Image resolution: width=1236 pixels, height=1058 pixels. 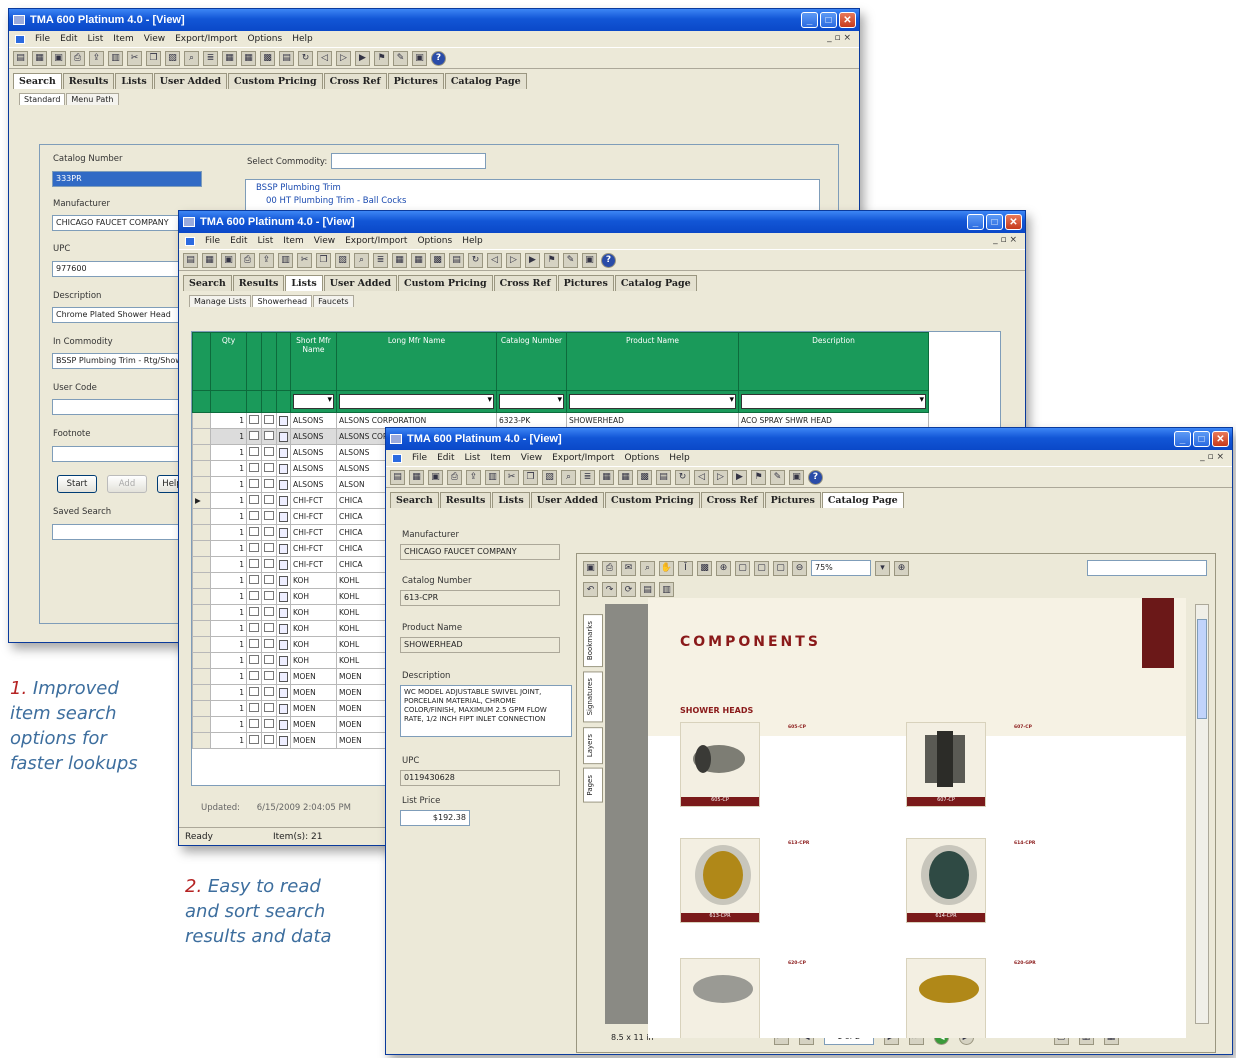 I want to click on flag-icon: ⚑, so click(x=758, y=477).